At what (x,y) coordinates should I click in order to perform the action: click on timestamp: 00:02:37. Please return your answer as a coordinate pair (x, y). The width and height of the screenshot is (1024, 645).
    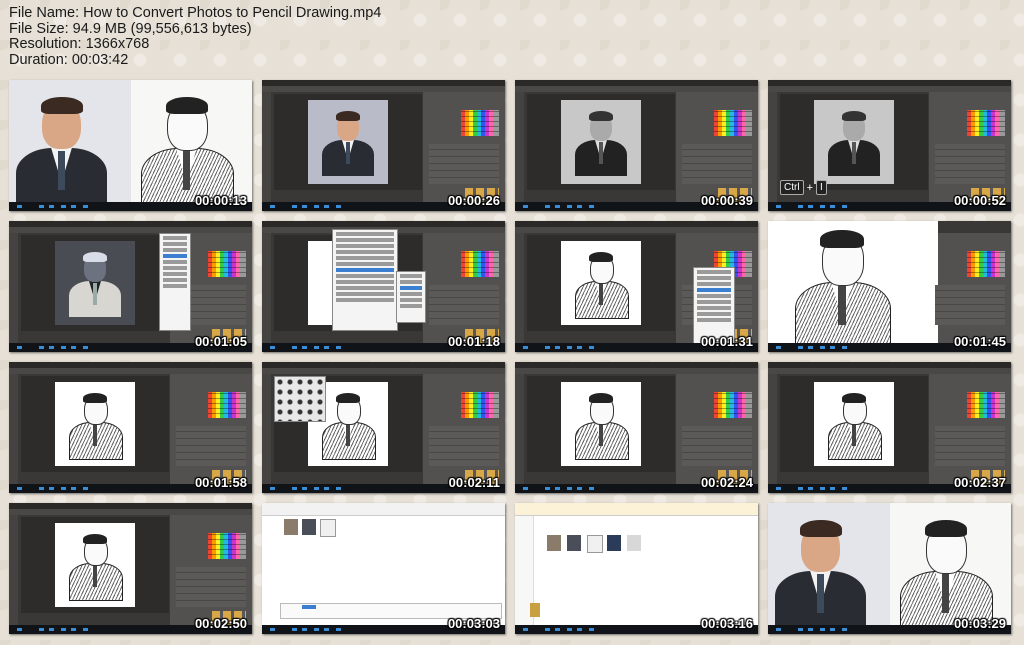
    Looking at the image, I should click on (979, 482).